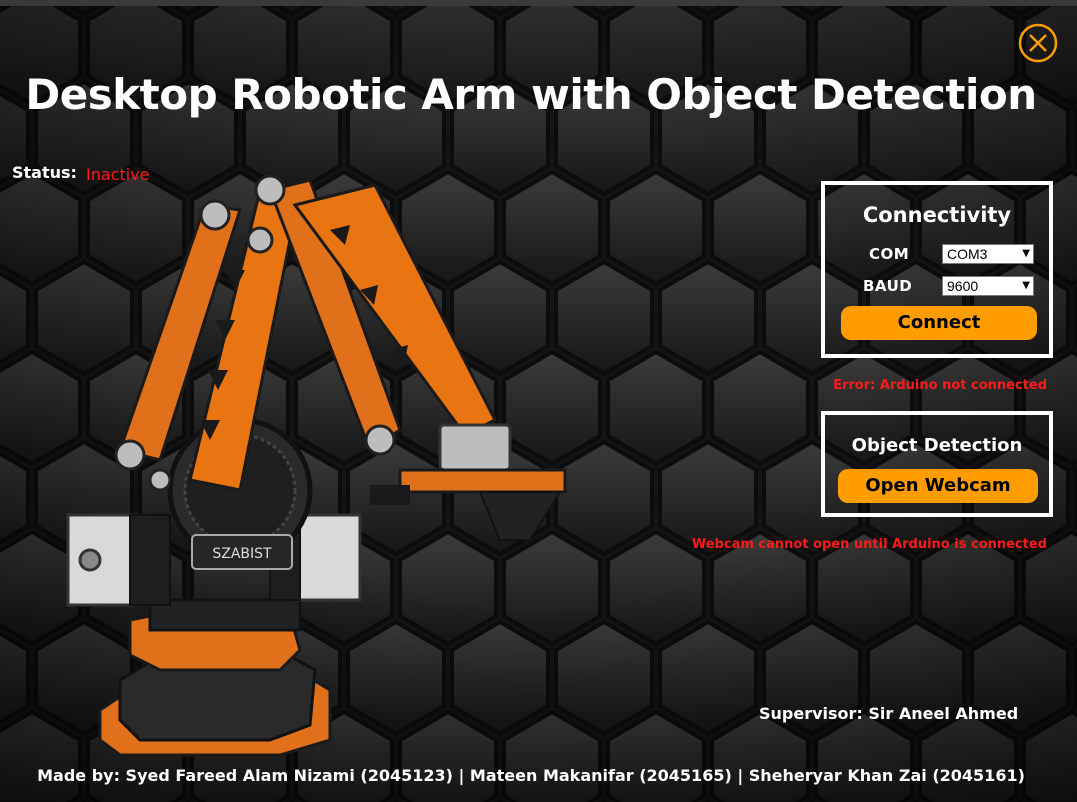 This screenshot has height=802, width=1077. I want to click on window-top-border, so click(538, 3).